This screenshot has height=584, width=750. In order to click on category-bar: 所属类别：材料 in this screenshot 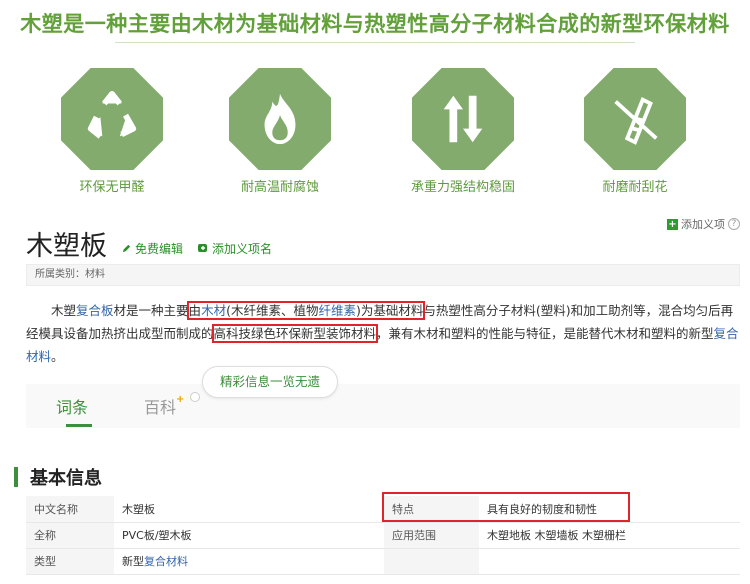, I will do `click(383, 275)`.